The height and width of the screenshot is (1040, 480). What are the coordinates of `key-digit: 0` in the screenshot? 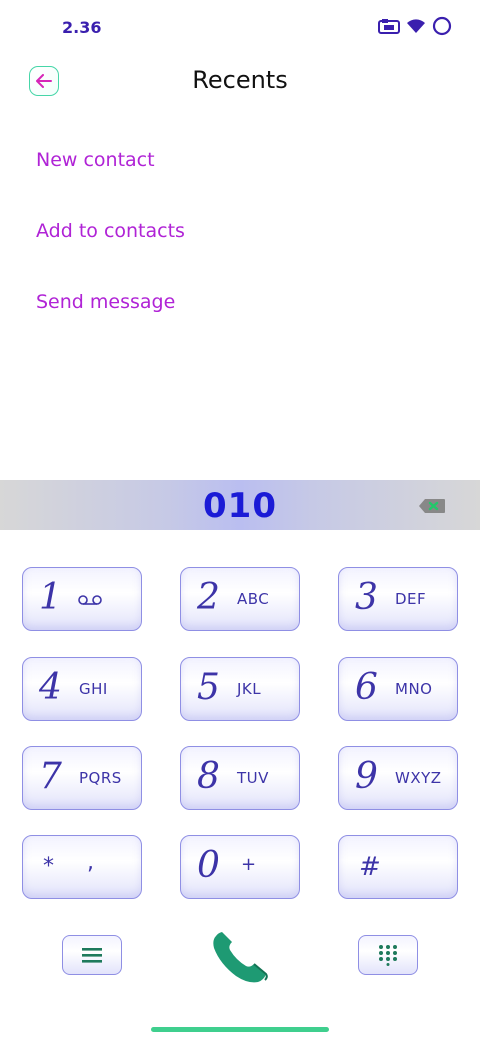 It's located at (208, 865).